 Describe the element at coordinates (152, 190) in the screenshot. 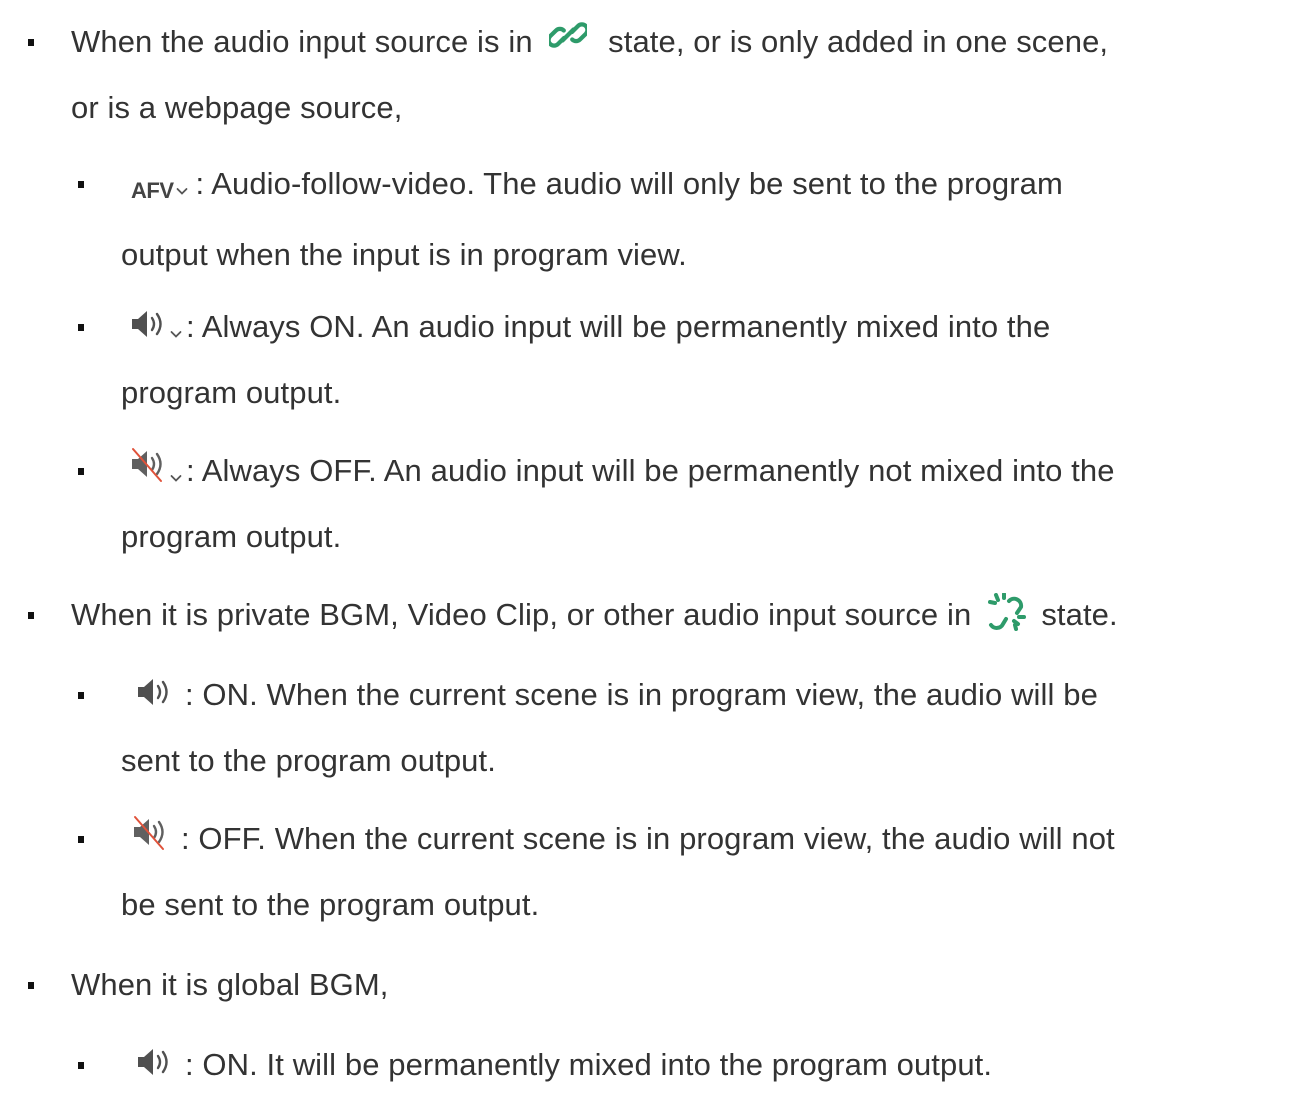

I see `afv-label: AFV` at that location.